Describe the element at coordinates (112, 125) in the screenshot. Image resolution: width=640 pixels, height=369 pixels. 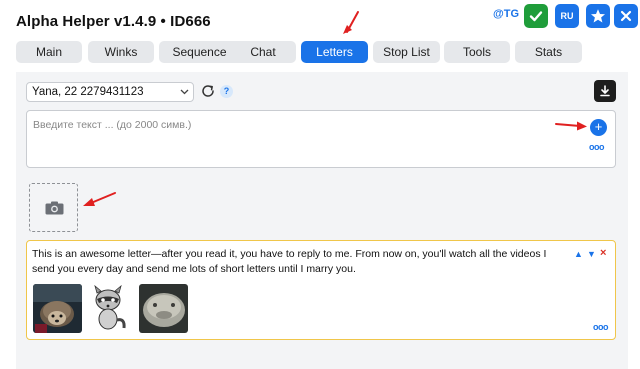
I see `compose-placeholder: Введите текст ... (до 2000 симв.)` at that location.